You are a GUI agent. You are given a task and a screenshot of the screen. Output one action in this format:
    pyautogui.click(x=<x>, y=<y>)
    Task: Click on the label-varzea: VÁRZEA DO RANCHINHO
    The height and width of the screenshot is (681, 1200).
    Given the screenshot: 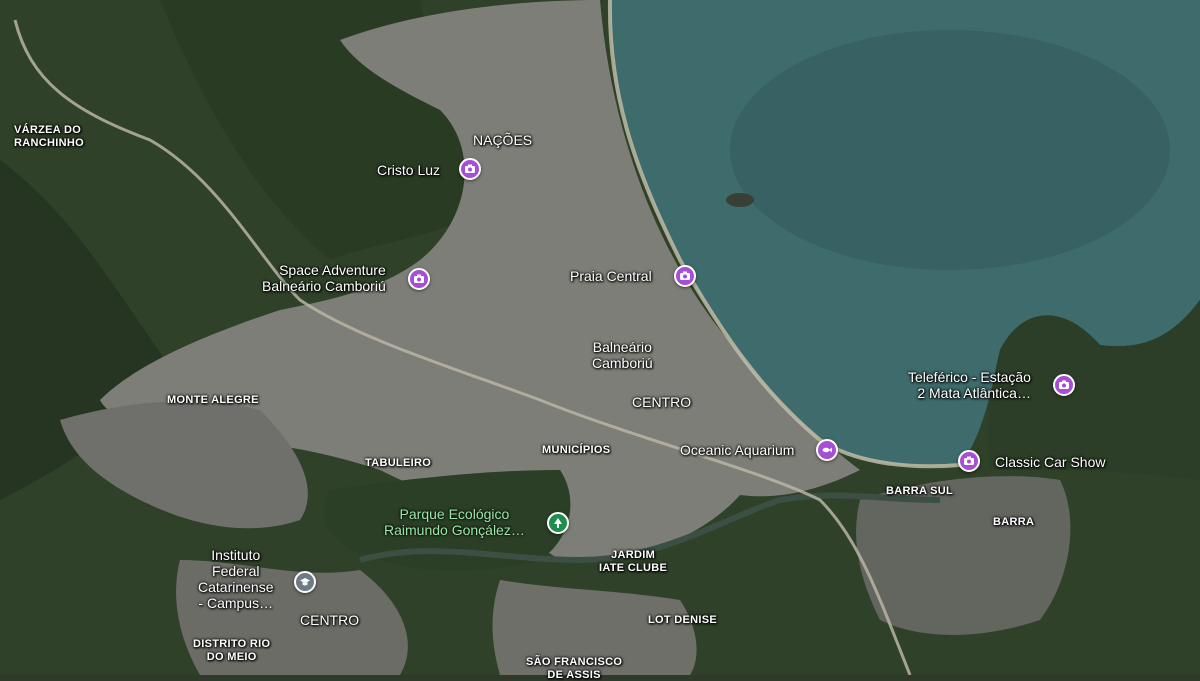 What is the action you would take?
    pyautogui.click(x=49, y=136)
    